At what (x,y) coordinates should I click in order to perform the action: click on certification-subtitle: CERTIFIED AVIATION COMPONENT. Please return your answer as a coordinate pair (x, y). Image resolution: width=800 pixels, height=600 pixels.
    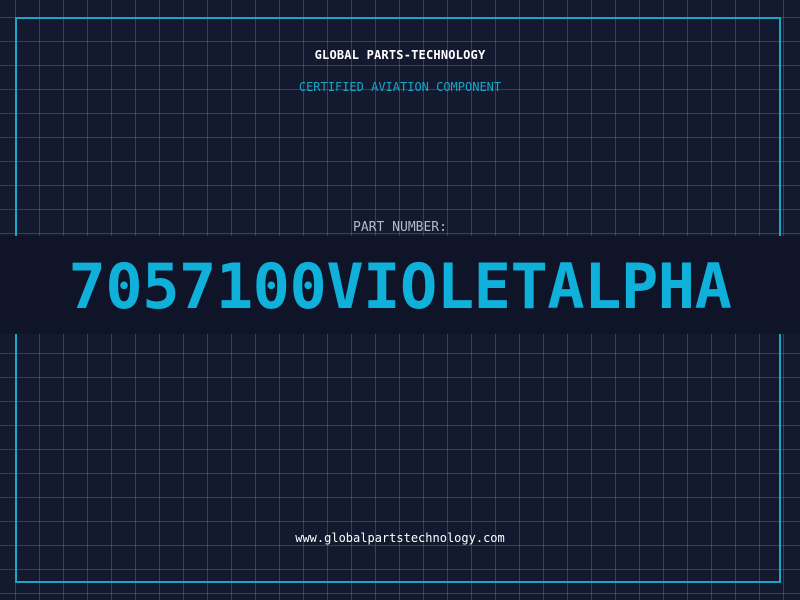
    Looking at the image, I should click on (400, 87).